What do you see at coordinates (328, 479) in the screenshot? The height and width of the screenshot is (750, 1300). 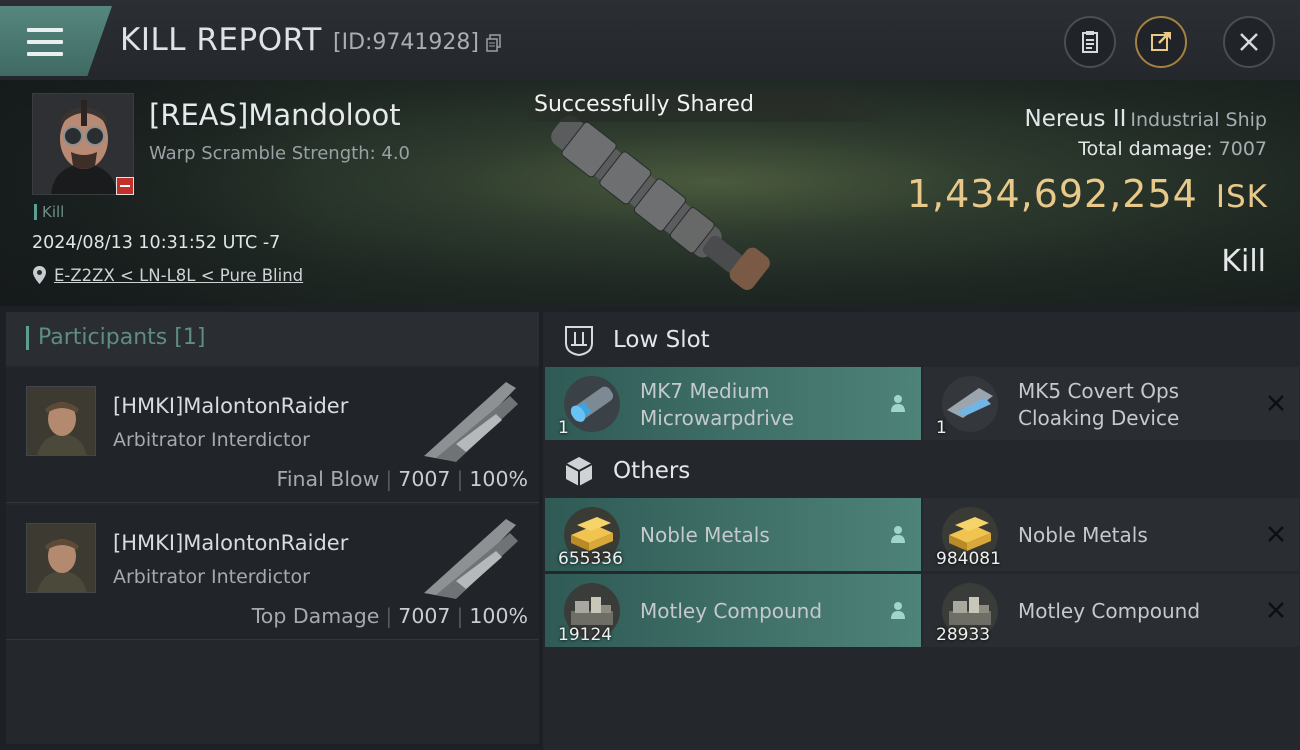 I see `participant-role: Final Blow` at bounding box center [328, 479].